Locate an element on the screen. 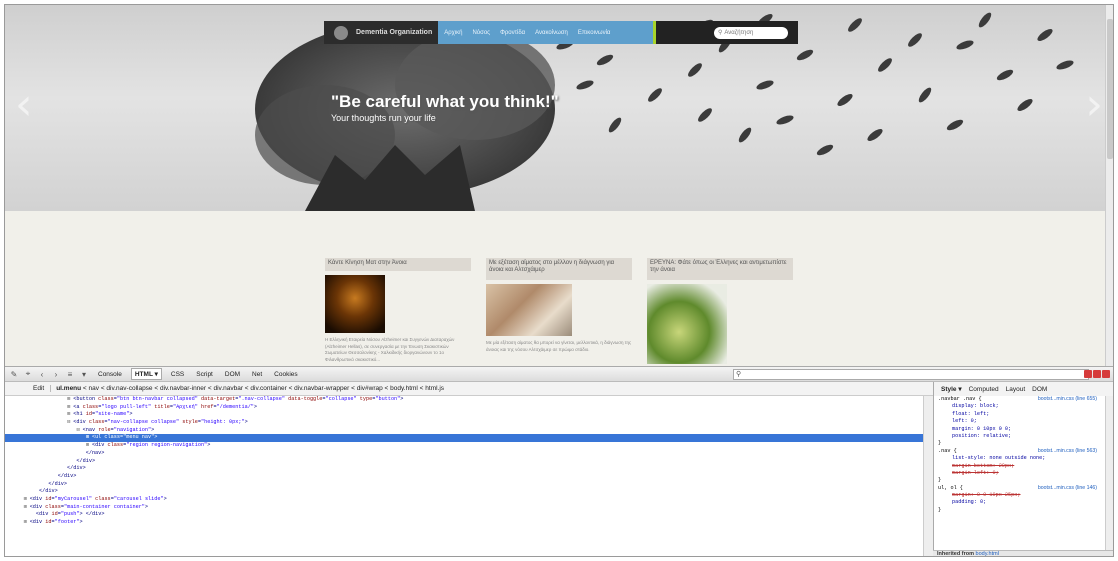 The width and height of the screenshot is (1118, 561). css-selector: bootst...min.css (line 146) ul, ol { is located at coordinates (1025, 488).